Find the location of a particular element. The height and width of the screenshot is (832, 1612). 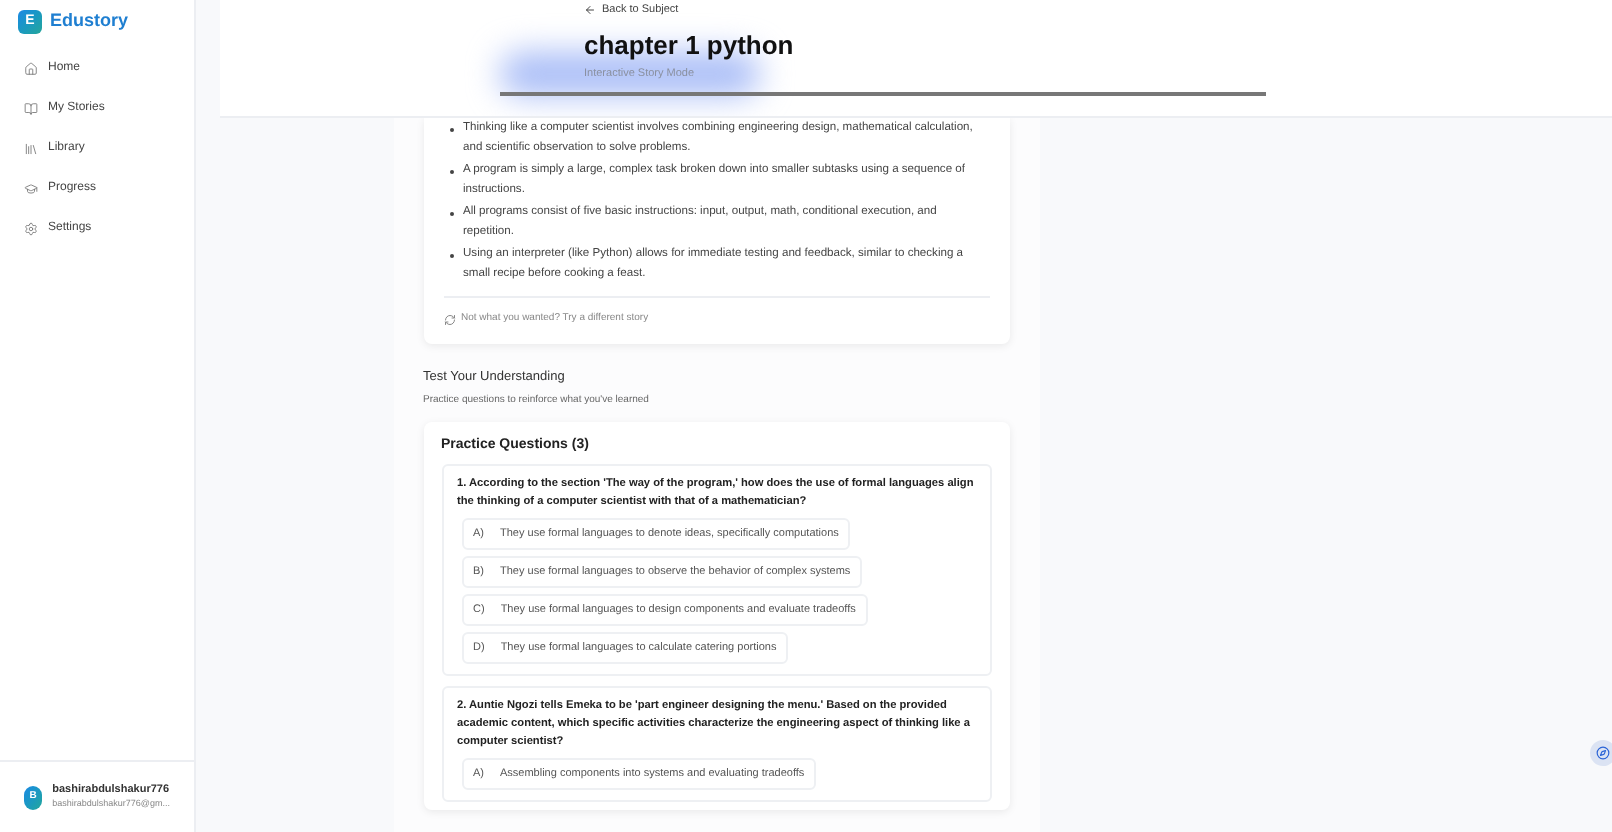

page-title: chapter 1 python is located at coordinates (690, 45).